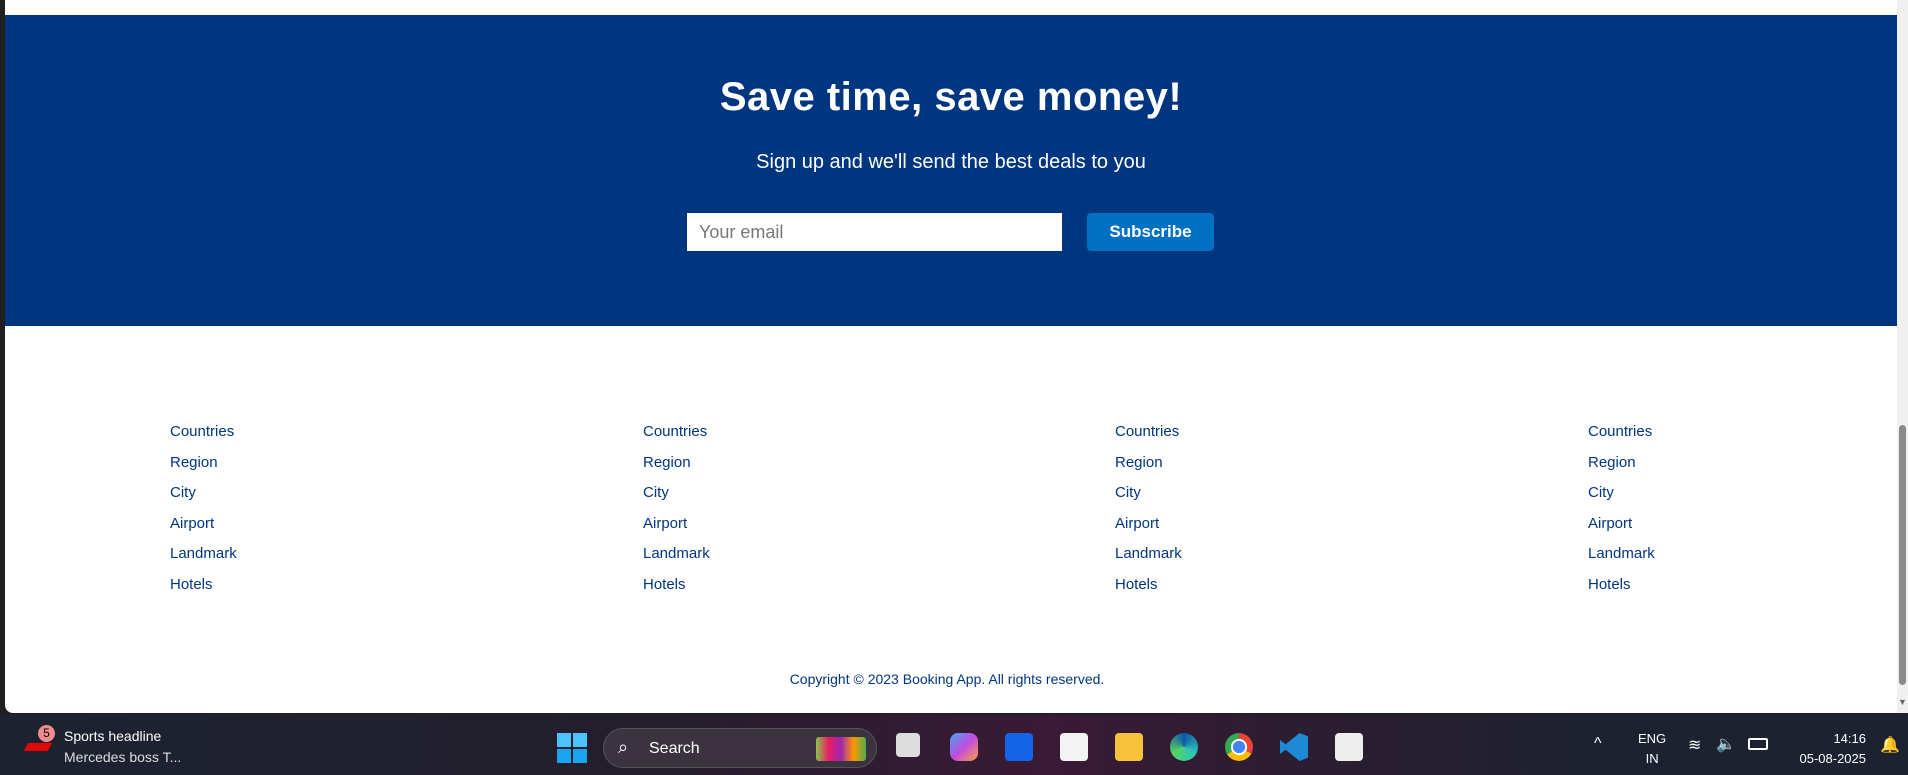  Describe the element at coordinates (623, 747) in the screenshot. I see `search-icon: ⌕` at that location.